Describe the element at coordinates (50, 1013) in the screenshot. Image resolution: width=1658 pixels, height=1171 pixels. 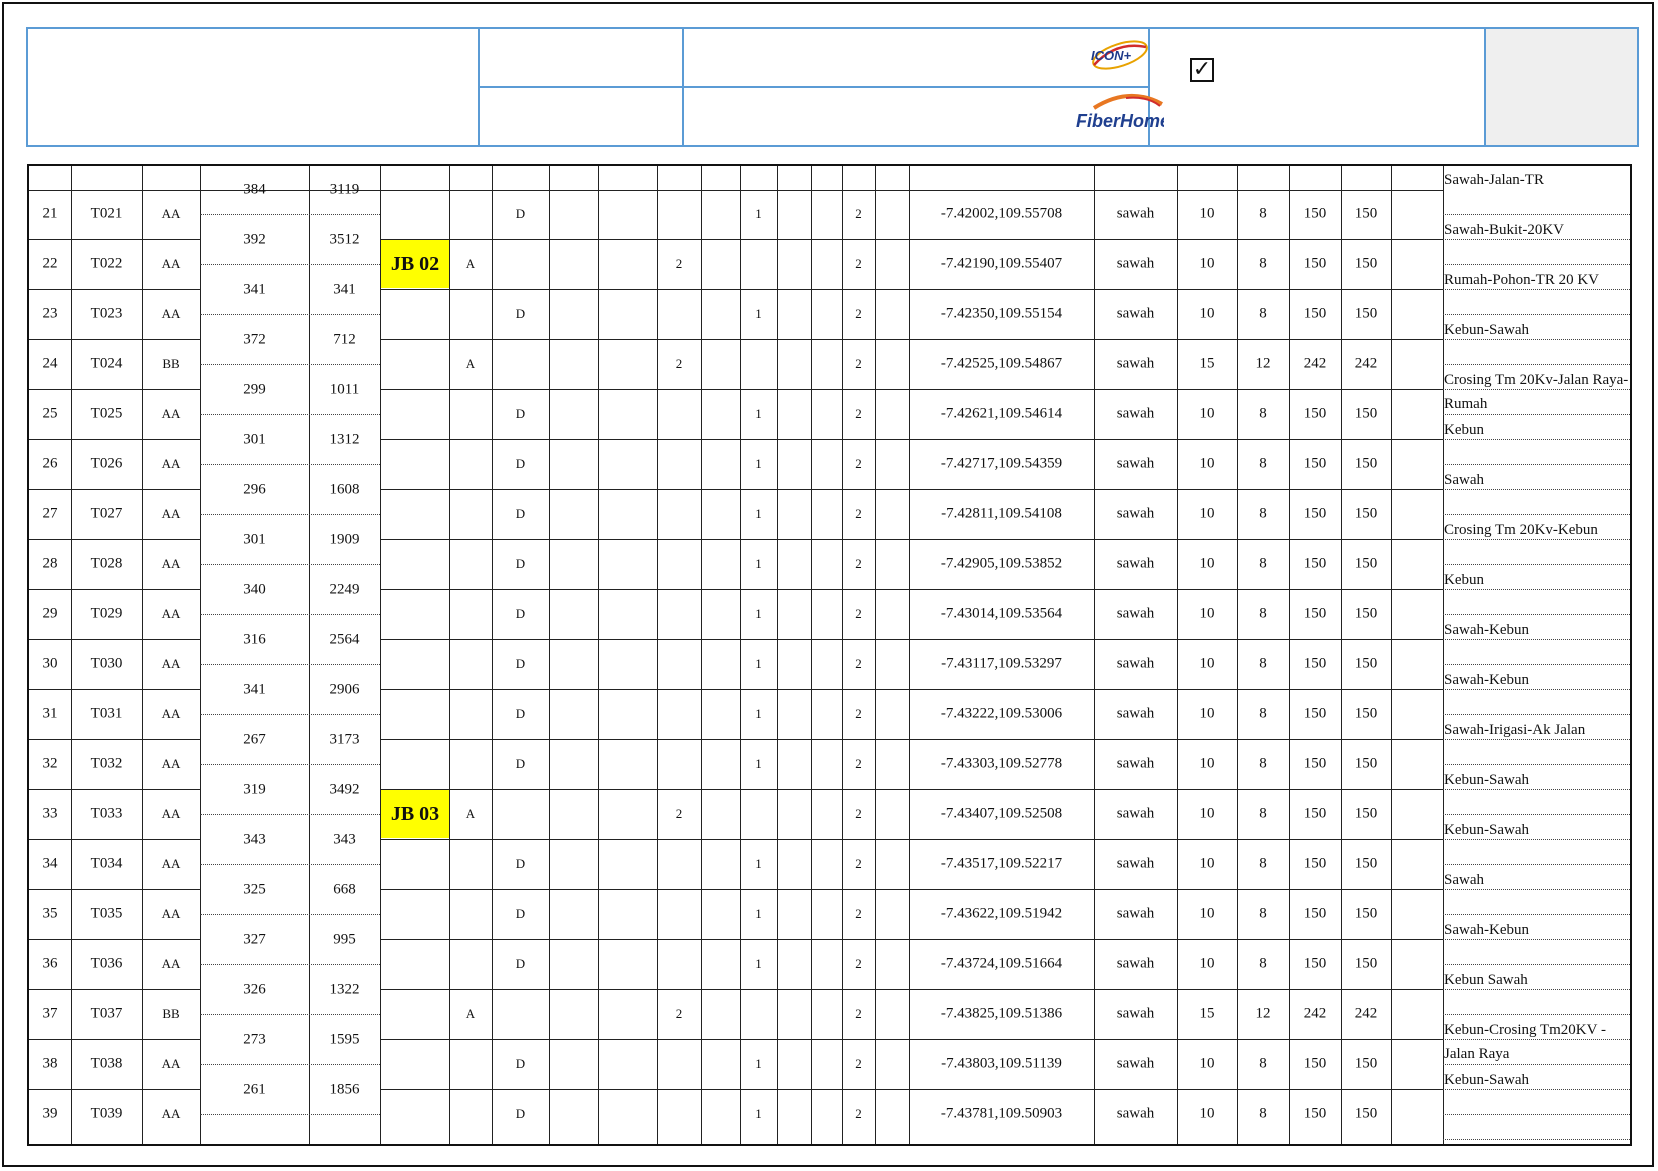
I see `row-37-no: 37` at that location.